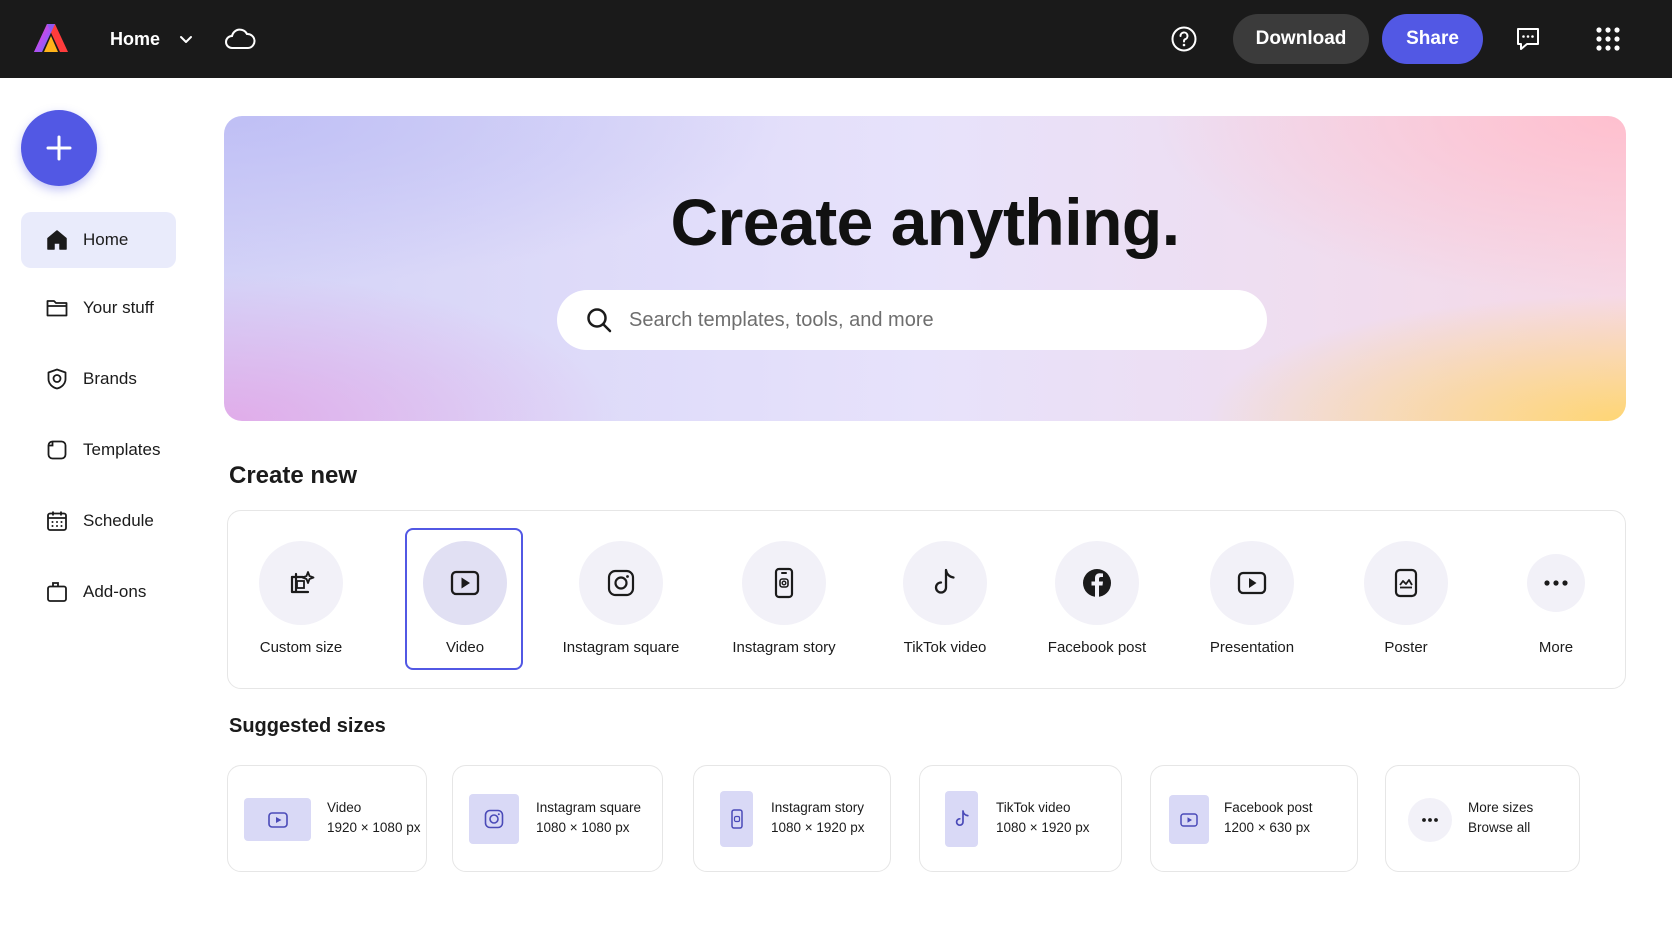 This screenshot has height=941, width=1672. I want to click on brand-shield-icon, so click(57, 379).